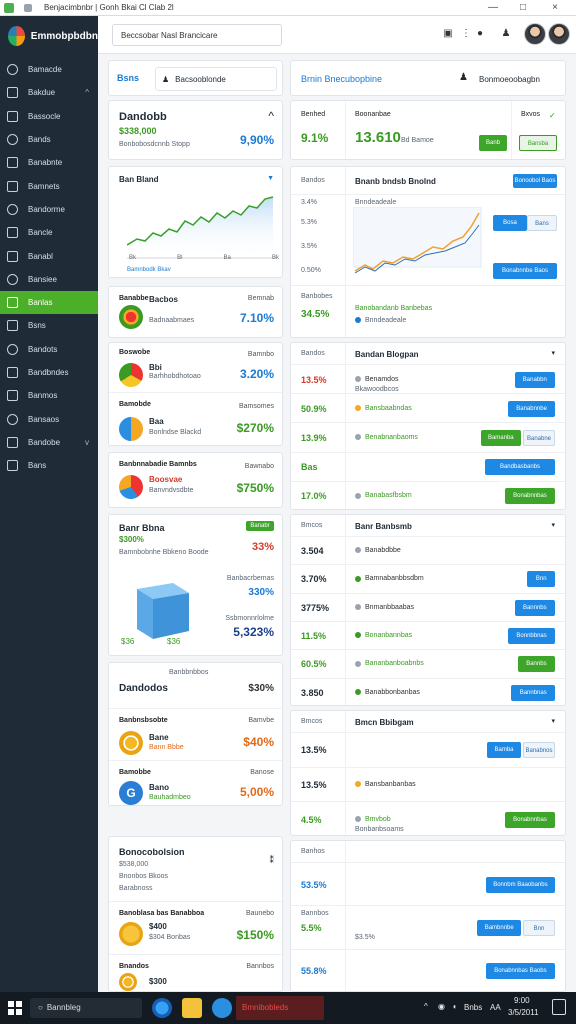  Describe the element at coordinates (534, 379) in the screenshot. I see `row-action-button: Banabbn` at that location.